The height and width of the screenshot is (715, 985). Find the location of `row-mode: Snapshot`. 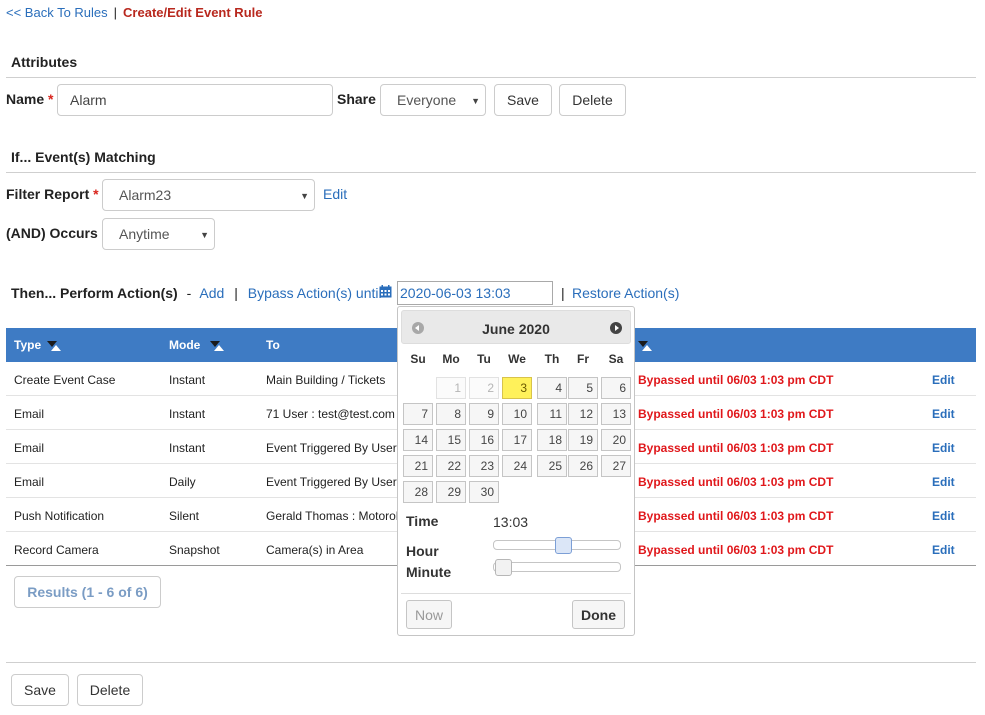

row-mode: Snapshot is located at coordinates (194, 550).